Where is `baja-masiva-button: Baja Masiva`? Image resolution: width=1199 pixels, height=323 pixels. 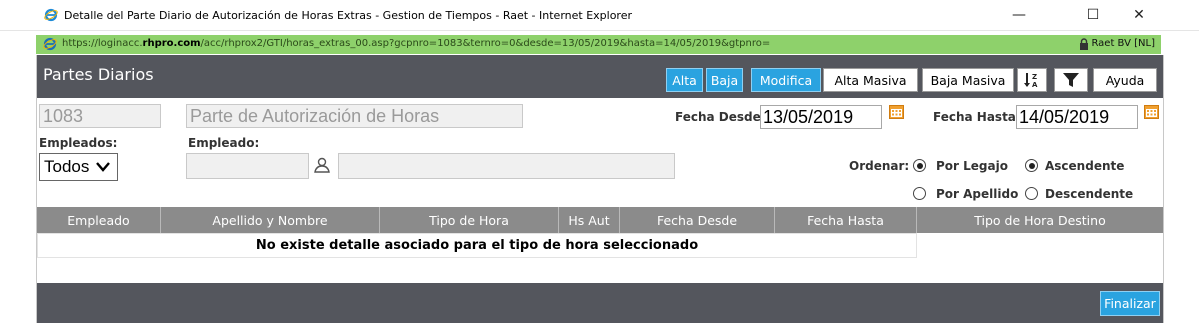 baja-masiva-button: Baja Masiva is located at coordinates (968, 80).